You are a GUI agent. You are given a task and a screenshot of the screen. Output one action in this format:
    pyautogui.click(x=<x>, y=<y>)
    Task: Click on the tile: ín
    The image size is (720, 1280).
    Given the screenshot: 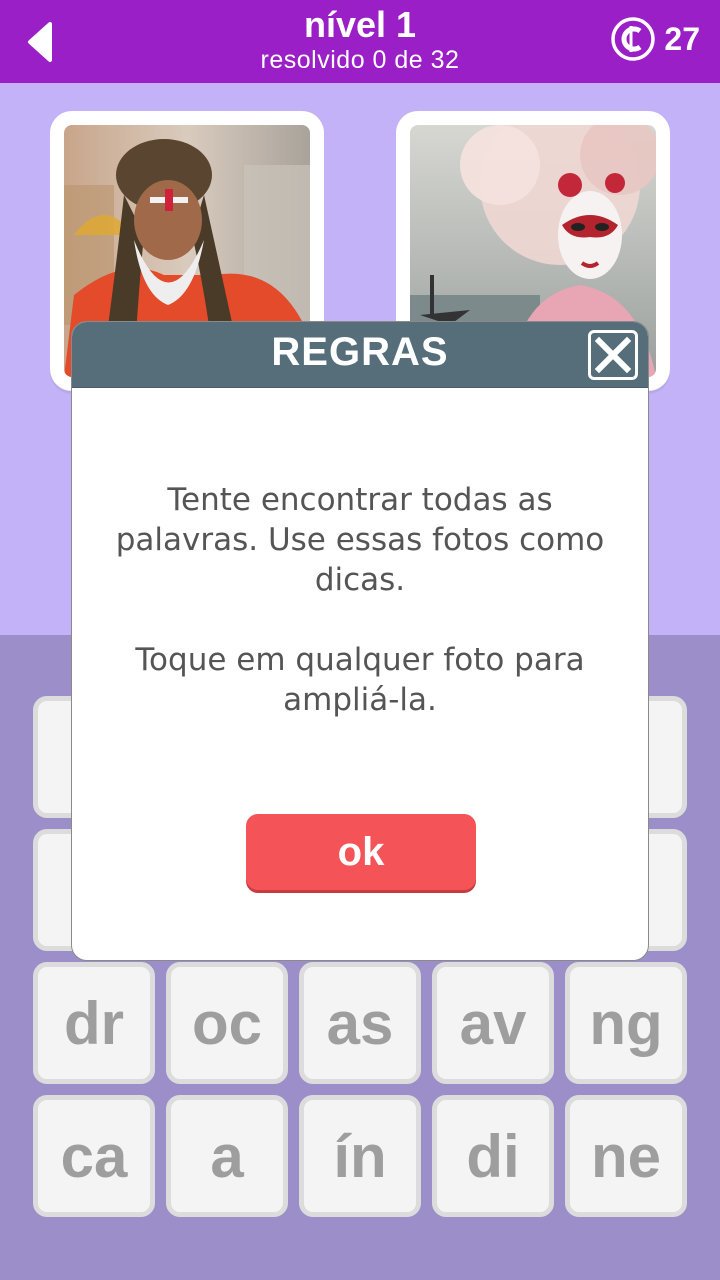 What is the action you would take?
    pyautogui.click(x=360, y=1156)
    